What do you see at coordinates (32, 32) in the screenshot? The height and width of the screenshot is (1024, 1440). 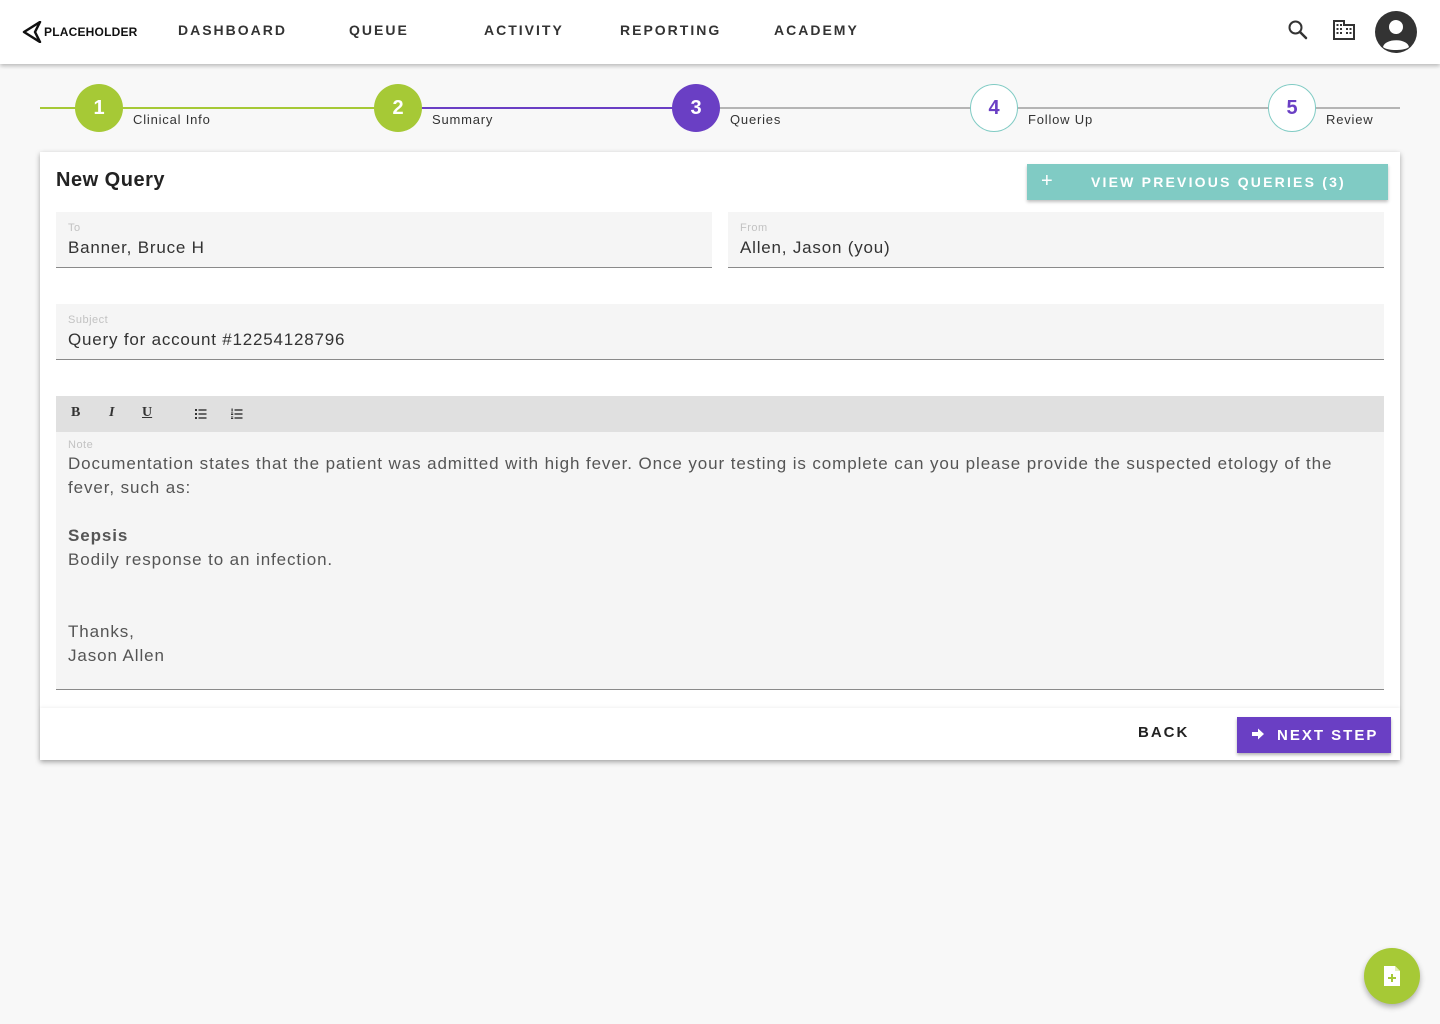 I see `logo-mark-icon` at bounding box center [32, 32].